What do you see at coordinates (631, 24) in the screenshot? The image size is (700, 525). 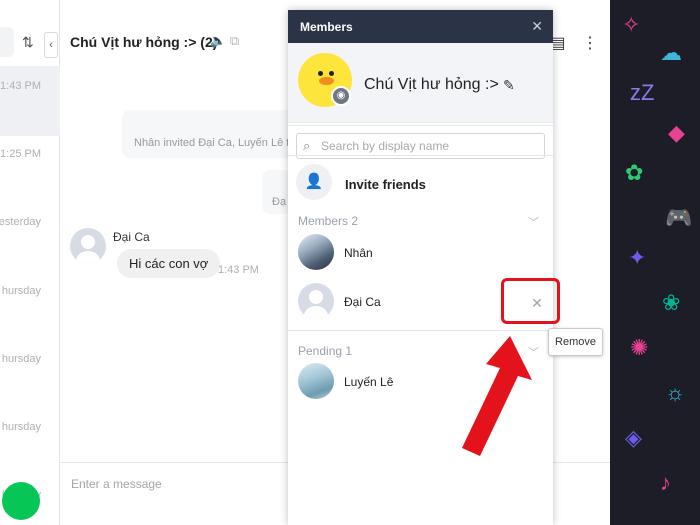 I see `doodle-icon: ✧` at bounding box center [631, 24].